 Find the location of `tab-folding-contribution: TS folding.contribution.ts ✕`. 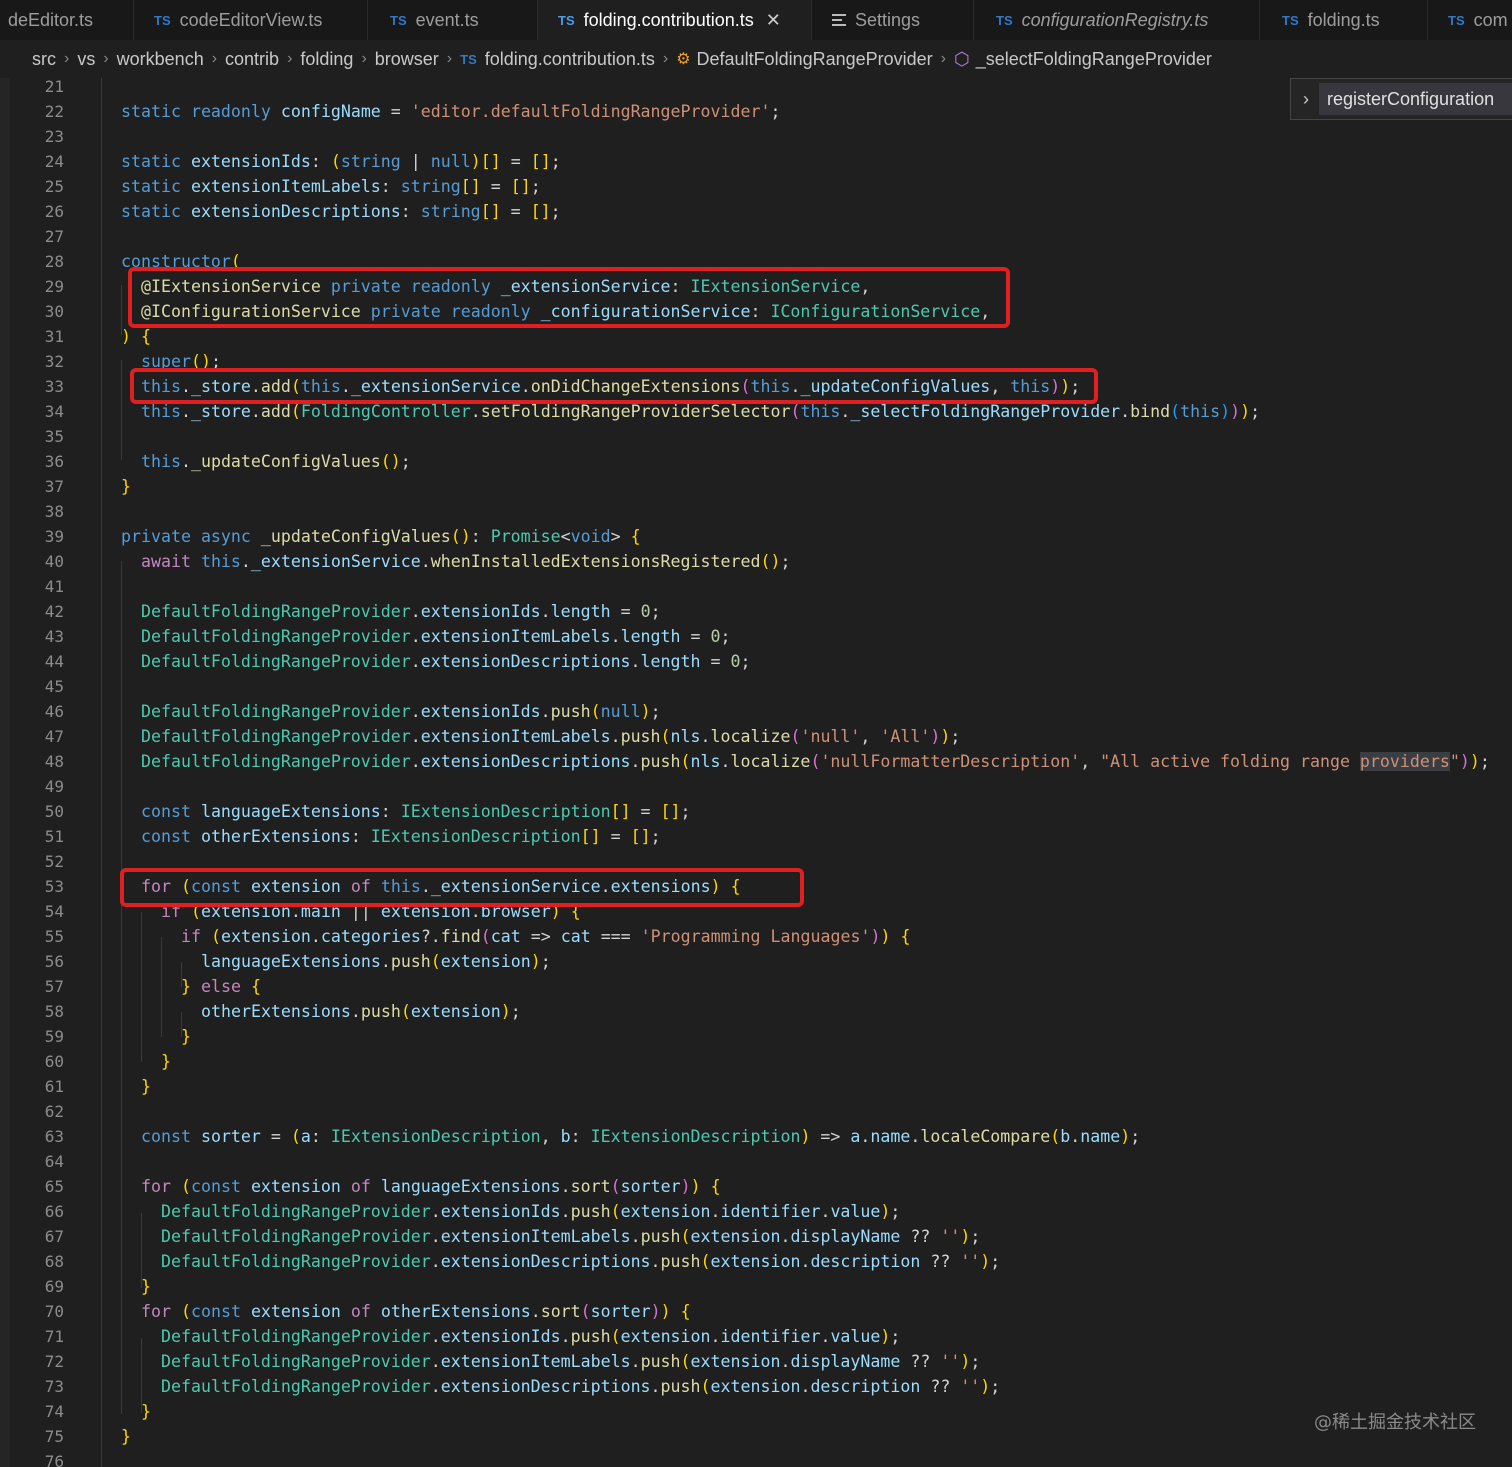

tab-folding-contribution: TS folding.contribution.ts ✕ is located at coordinates (675, 20).